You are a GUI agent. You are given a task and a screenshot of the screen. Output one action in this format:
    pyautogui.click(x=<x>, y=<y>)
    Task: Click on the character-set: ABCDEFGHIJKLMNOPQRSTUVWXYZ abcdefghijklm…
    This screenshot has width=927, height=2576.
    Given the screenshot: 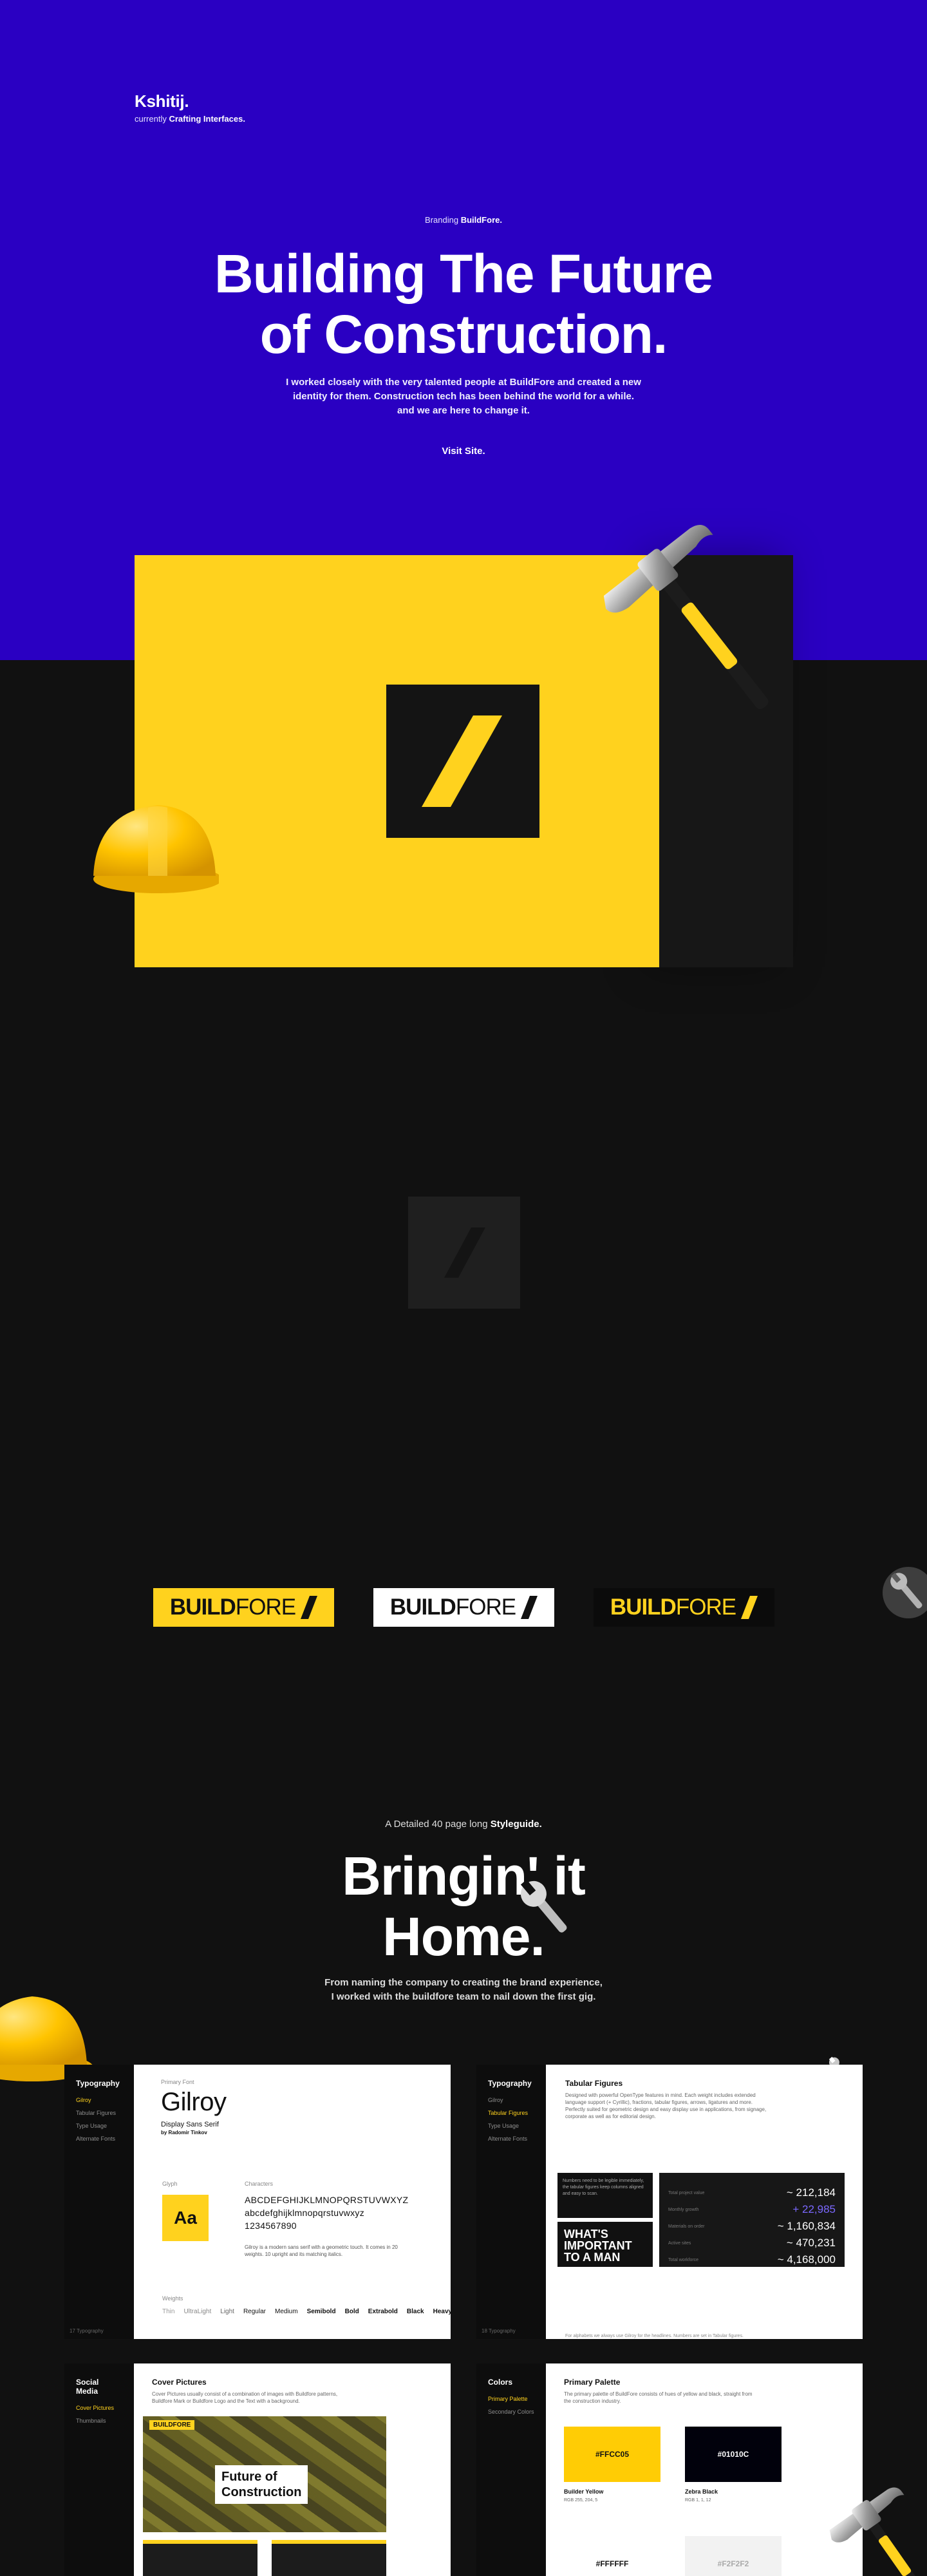 What is the action you would take?
    pyautogui.click(x=326, y=2212)
    